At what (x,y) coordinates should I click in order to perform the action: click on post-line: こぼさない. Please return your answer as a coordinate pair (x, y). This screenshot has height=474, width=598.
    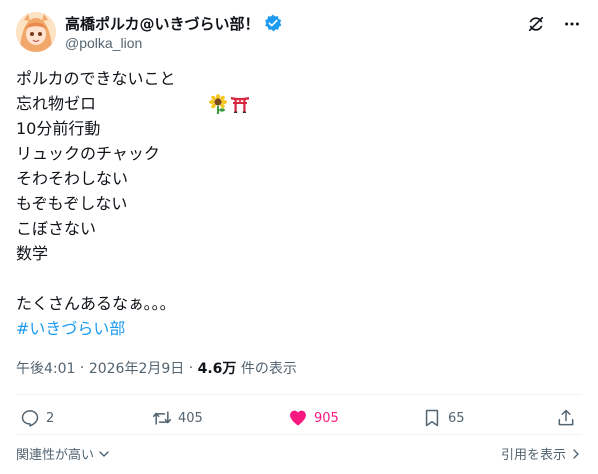
    Looking at the image, I should click on (56, 228).